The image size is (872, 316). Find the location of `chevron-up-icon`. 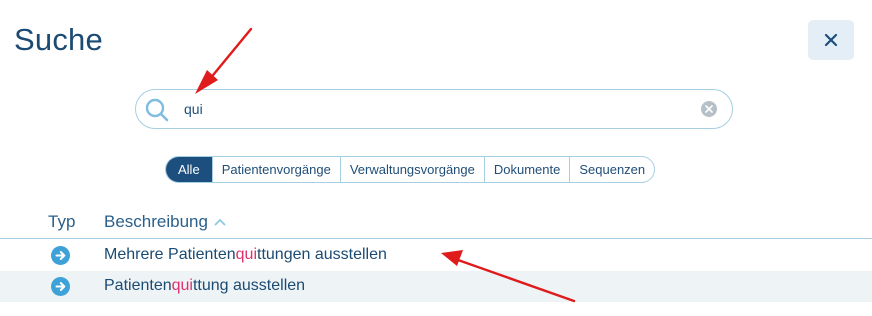

chevron-up-icon is located at coordinates (220, 222).